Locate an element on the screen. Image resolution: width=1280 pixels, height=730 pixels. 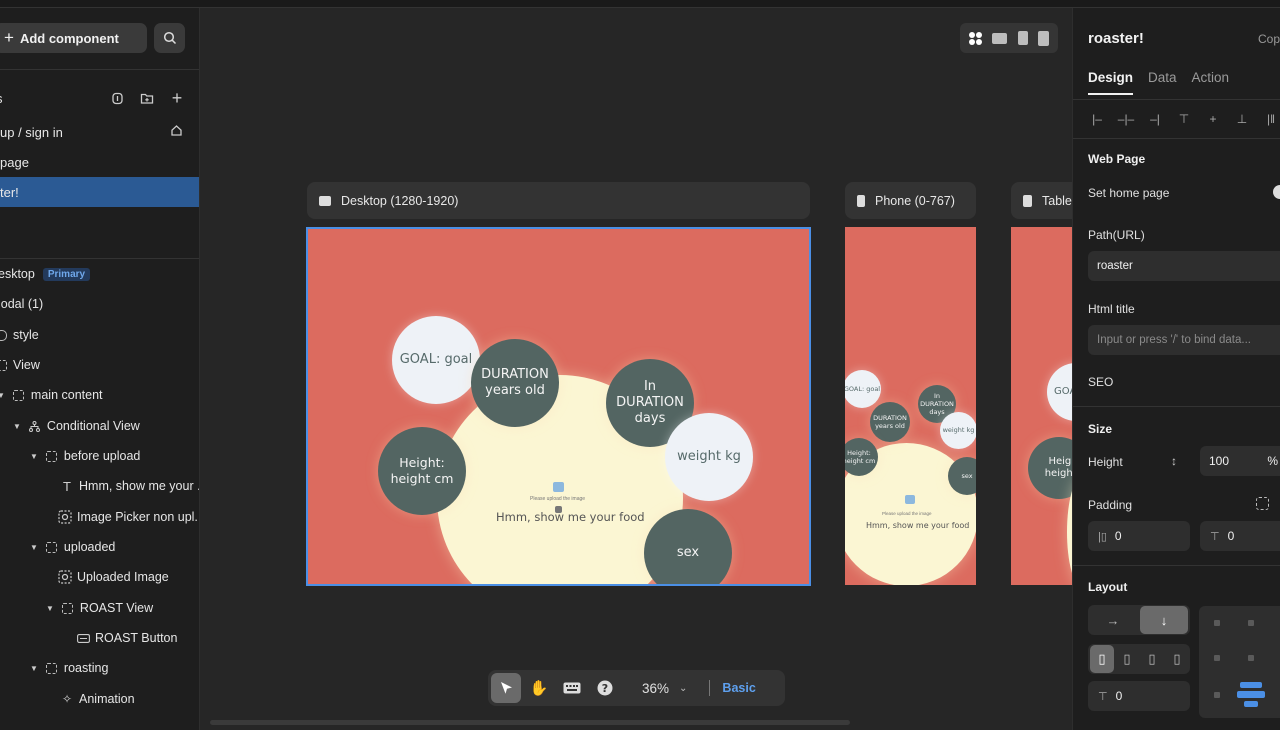
tree-item-desktop: esktop Primary is located at coordinates (99, 274).